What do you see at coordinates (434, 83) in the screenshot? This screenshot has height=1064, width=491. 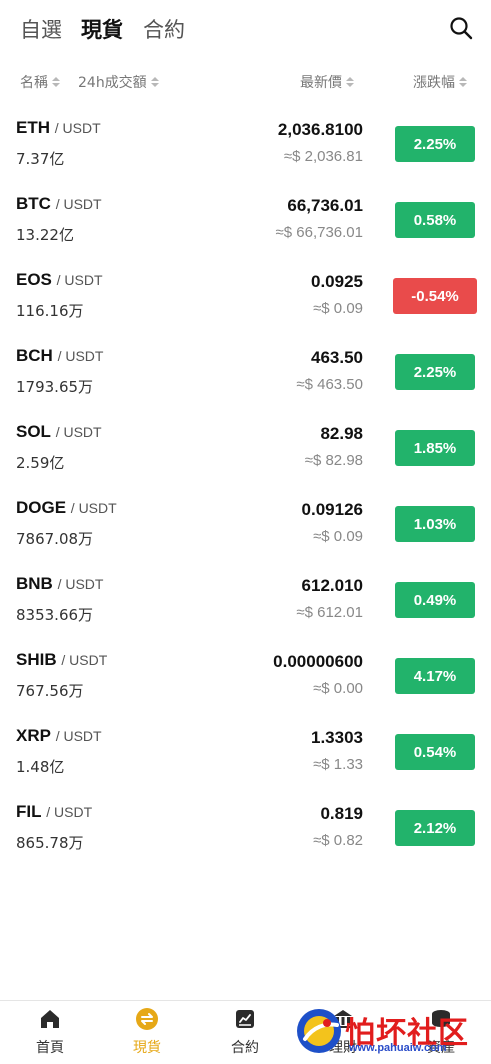 I see `column-change-label: 漲跌幅` at bounding box center [434, 83].